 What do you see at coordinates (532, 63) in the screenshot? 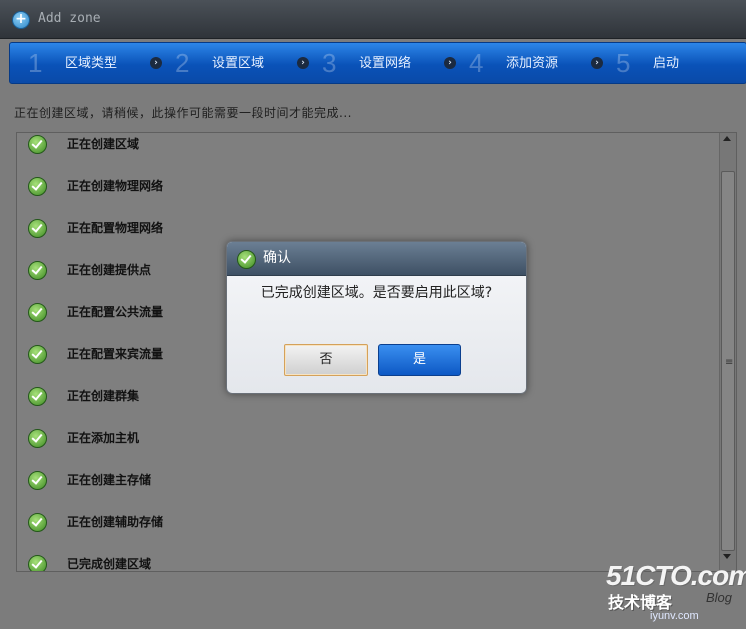
I see `step-label: 添加资源` at bounding box center [532, 63].